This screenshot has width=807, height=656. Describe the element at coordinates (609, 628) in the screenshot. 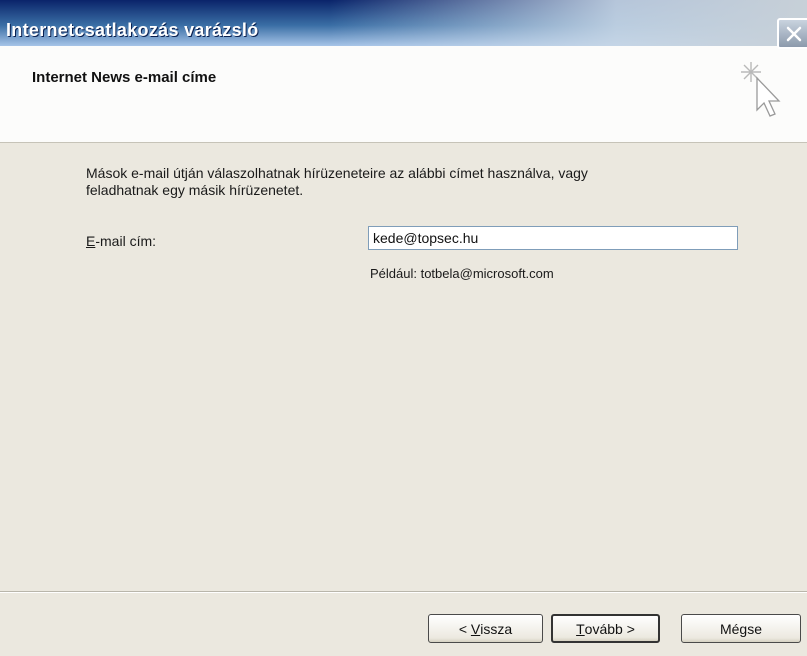

I see `next-button-label: ovább >` at that location.